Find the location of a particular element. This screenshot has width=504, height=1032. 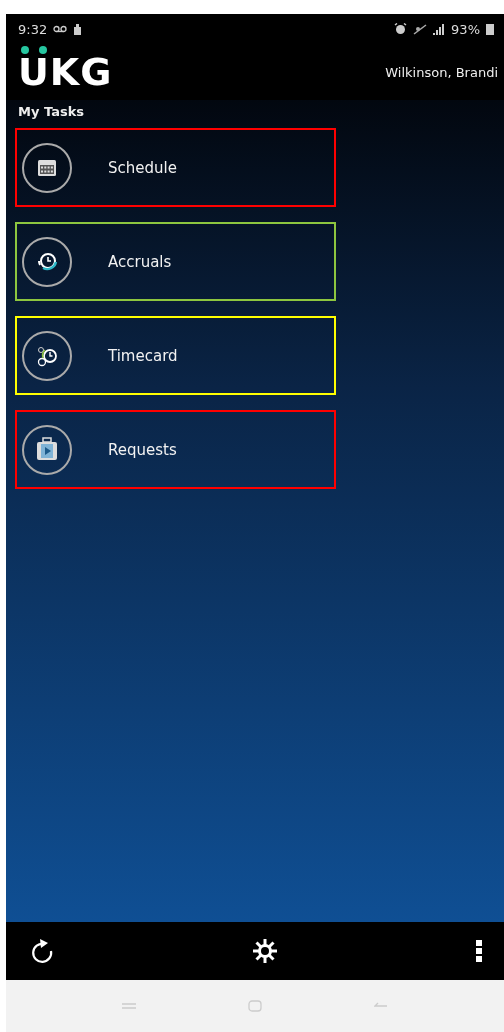

task-item: Accruals is located at coordinates (175, 261).